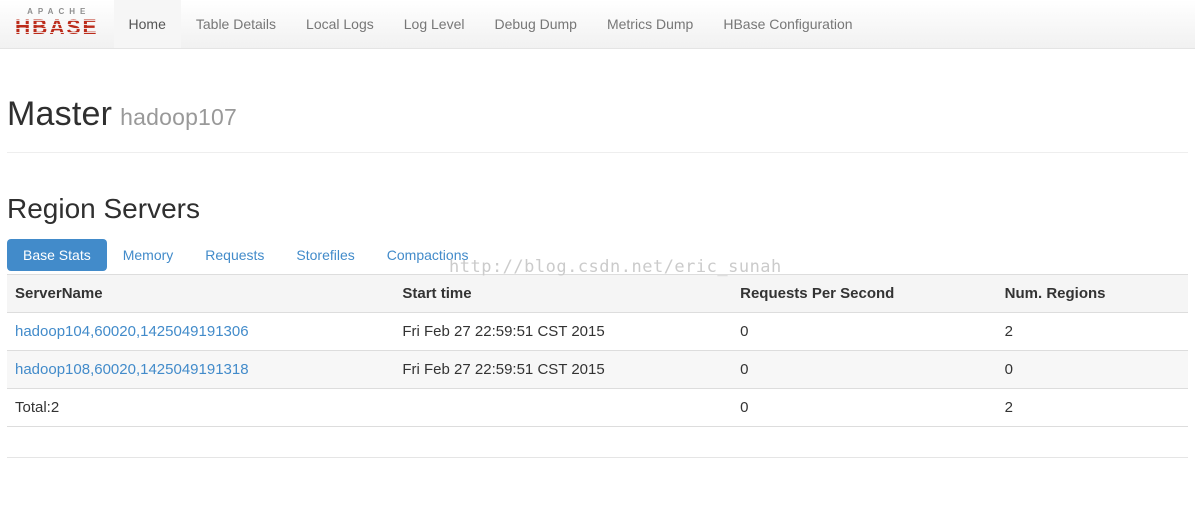  I want to click on page-title: Master hadoop107, so click(597, 114).